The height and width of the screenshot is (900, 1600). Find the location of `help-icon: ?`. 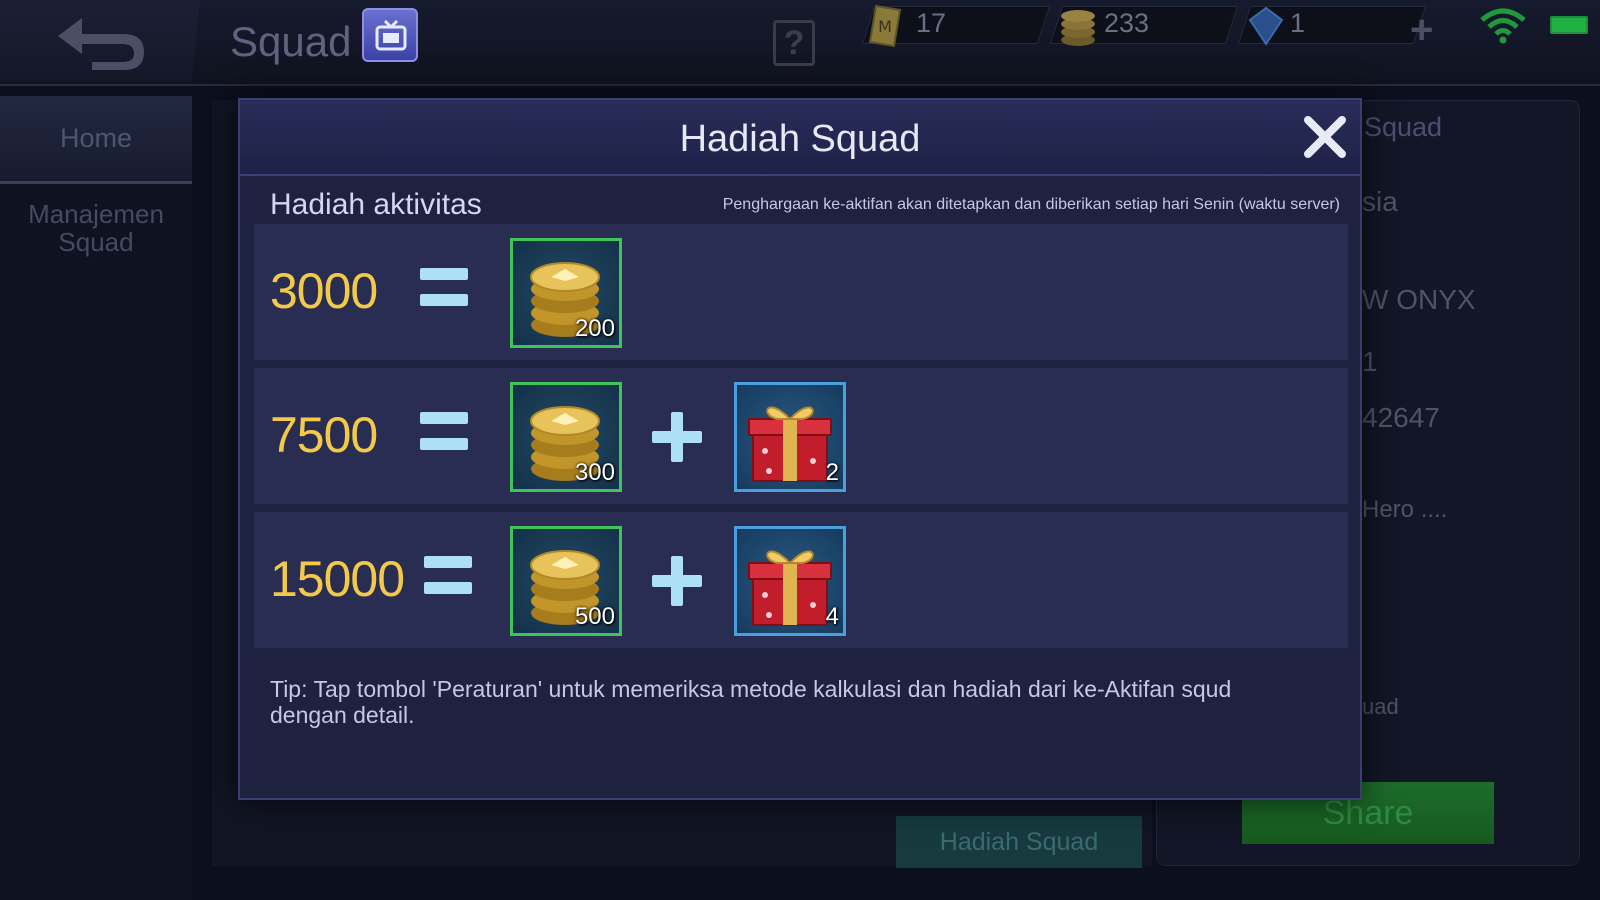

help-icon: ? is located at coordinates (794, 43).